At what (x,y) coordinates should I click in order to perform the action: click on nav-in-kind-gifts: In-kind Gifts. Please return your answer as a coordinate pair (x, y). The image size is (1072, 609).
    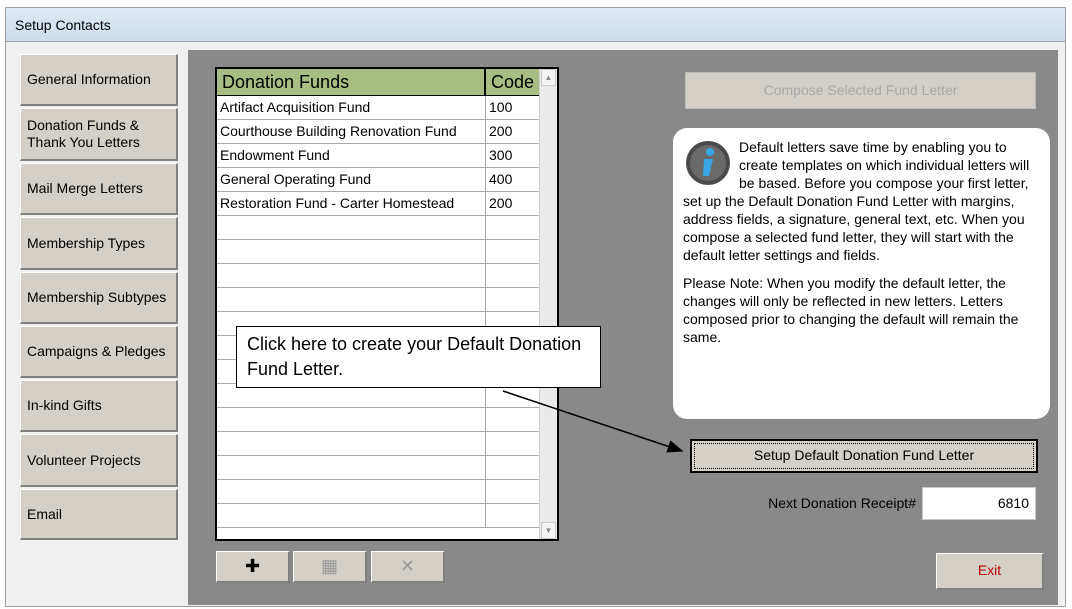
    Looking at the image, I should click on (99, 406).